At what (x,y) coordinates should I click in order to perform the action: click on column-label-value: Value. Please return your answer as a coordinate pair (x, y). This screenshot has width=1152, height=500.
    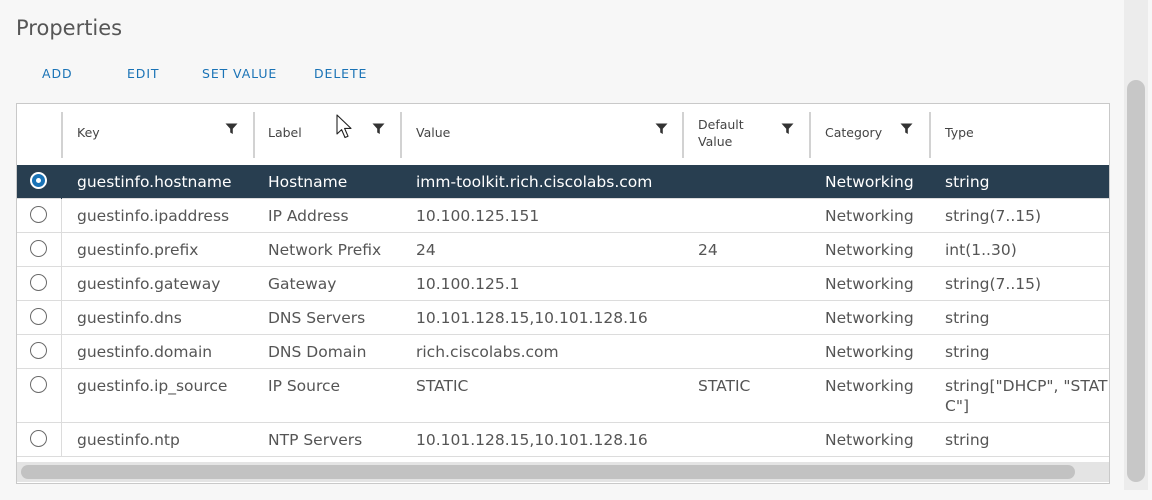
    Looking at the image, I should click on (433, 132).